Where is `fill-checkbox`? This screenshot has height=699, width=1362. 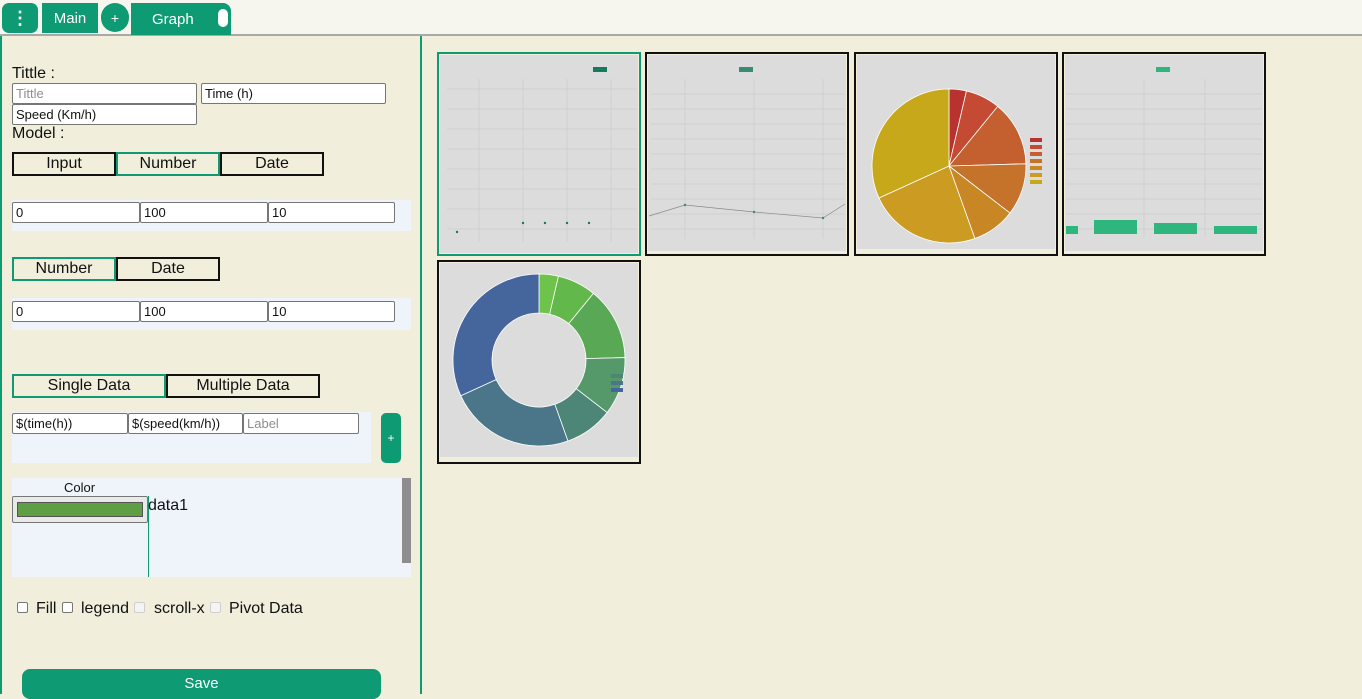 fill-checkbox is located at coordinates (22, 607).